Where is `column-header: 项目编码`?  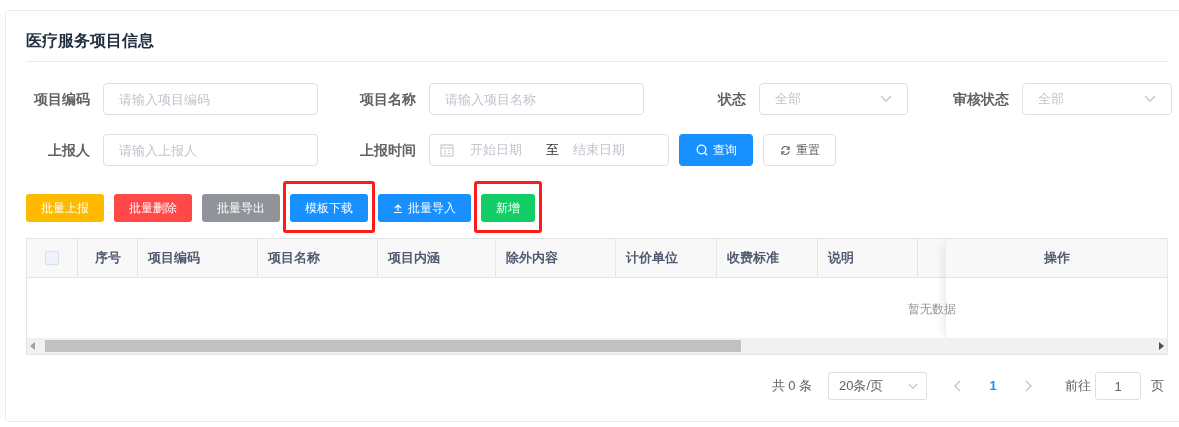
column-header: 项目编码 is located at coordinates (174, 258).